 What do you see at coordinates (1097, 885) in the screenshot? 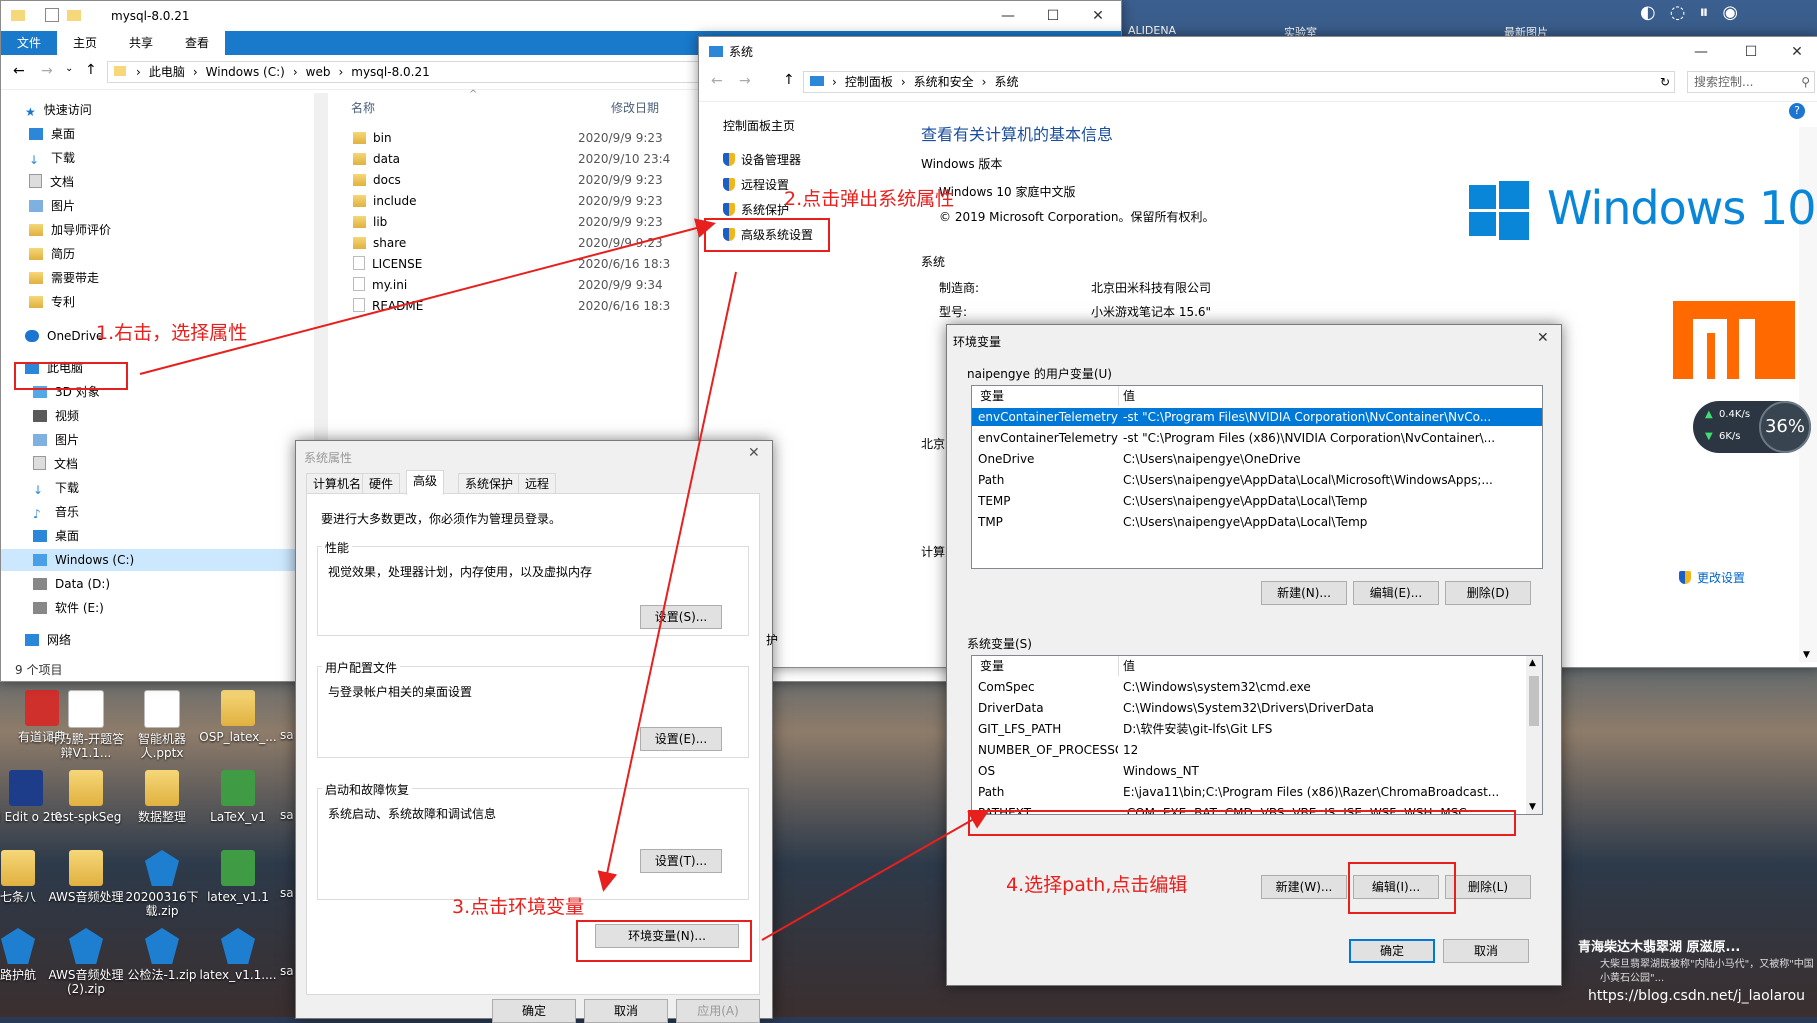
I see `annotation-step4: 4.选择path,点击编辑` at bounding box center [1097, 885].